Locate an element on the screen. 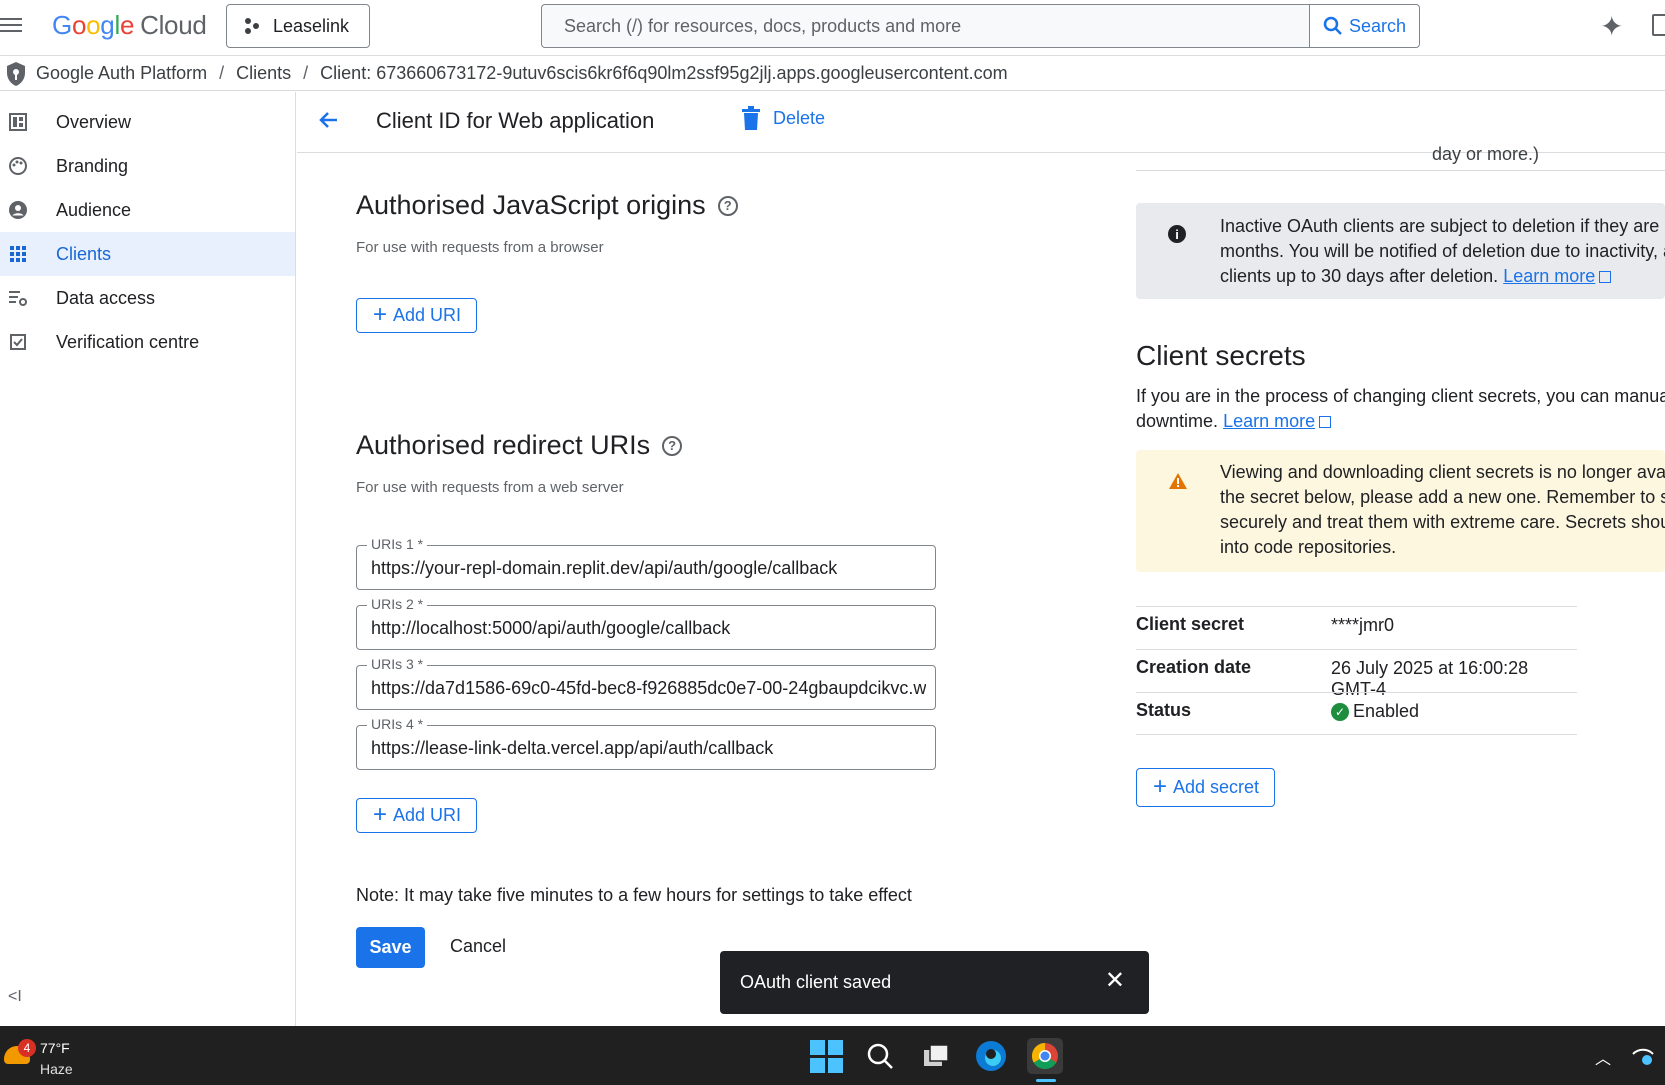 Image resolution: width=1665 pixels, height=1085 pixels. status-value: ✓ Enabled is located at coordinates (1375, 711).